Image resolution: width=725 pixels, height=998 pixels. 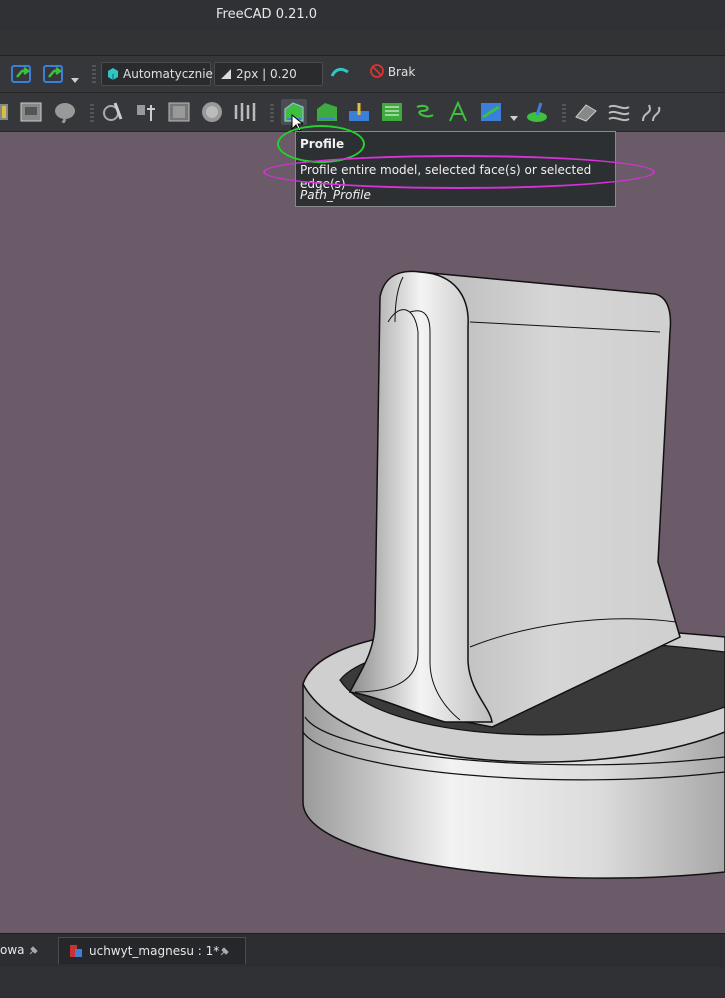 I want to click on engrave-icon, so click(x=458, y=113).